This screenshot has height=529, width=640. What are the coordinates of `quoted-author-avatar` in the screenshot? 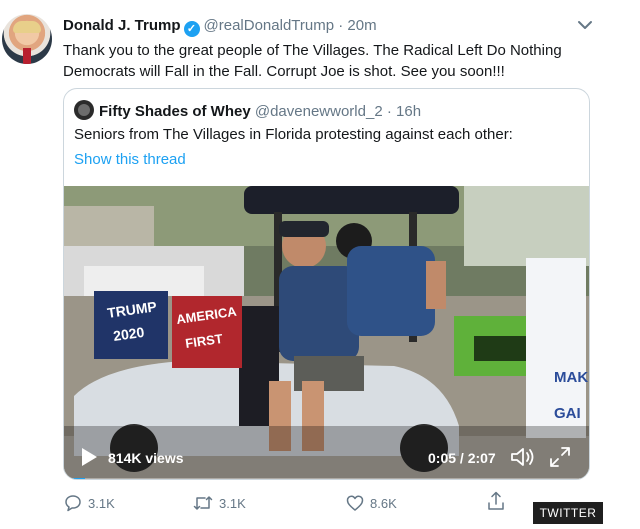 It's located at (84, 110).